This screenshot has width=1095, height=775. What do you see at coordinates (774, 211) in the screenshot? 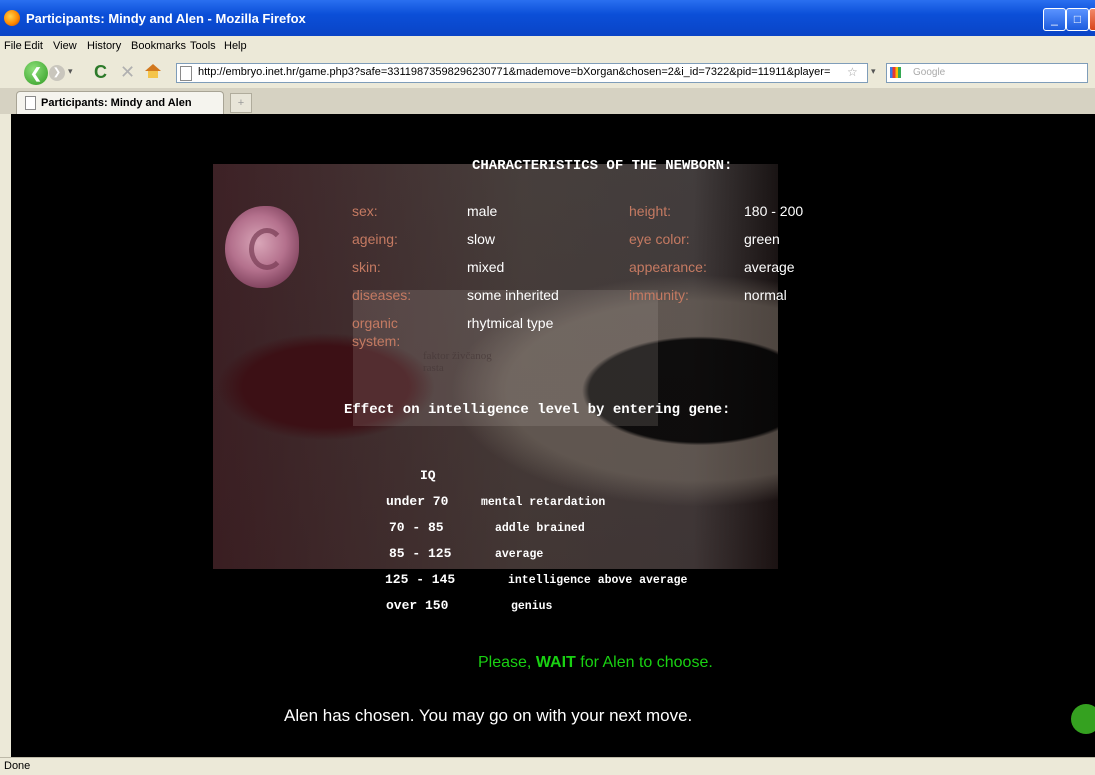
I see `trait-value: 180 - 200` at bounding box center [774, 211].